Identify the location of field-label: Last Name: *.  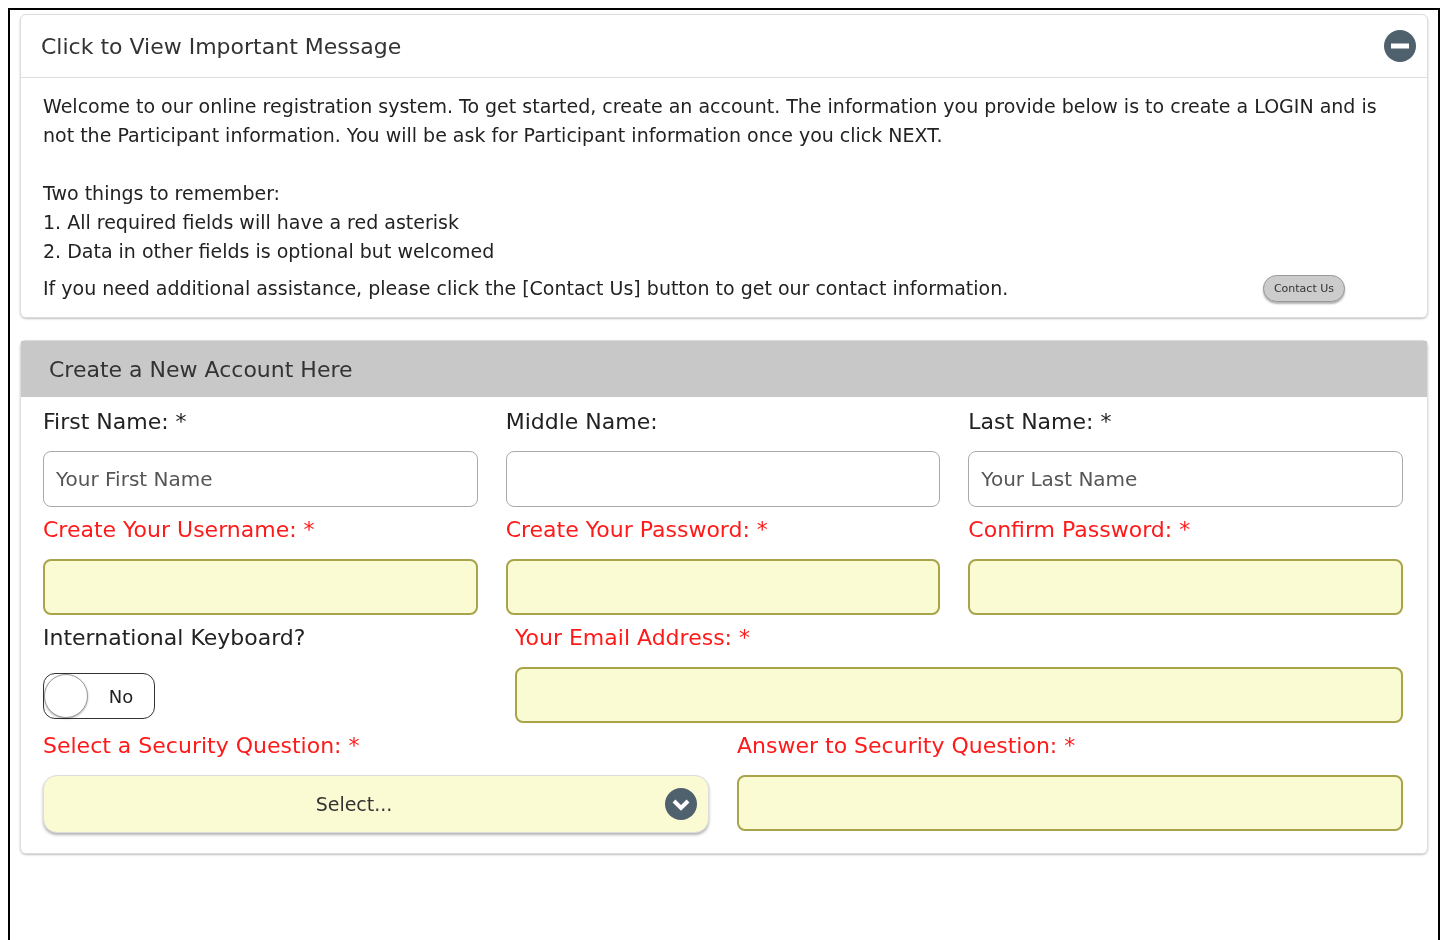
(1040, 422).